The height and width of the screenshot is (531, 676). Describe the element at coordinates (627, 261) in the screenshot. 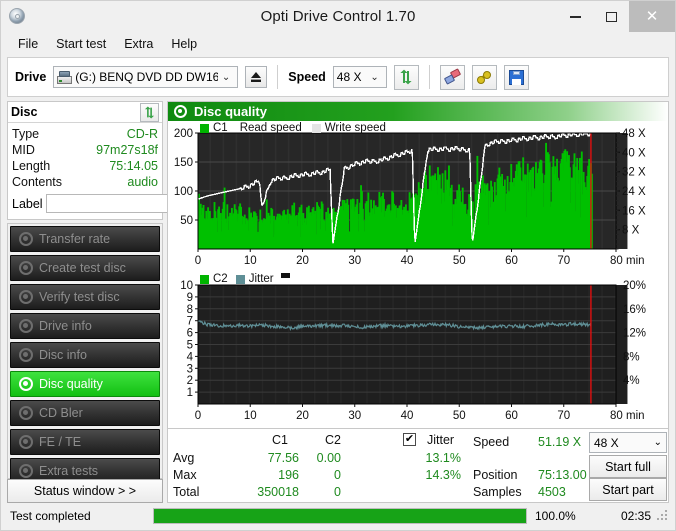

I see `svg-text: 80 min` at that location.